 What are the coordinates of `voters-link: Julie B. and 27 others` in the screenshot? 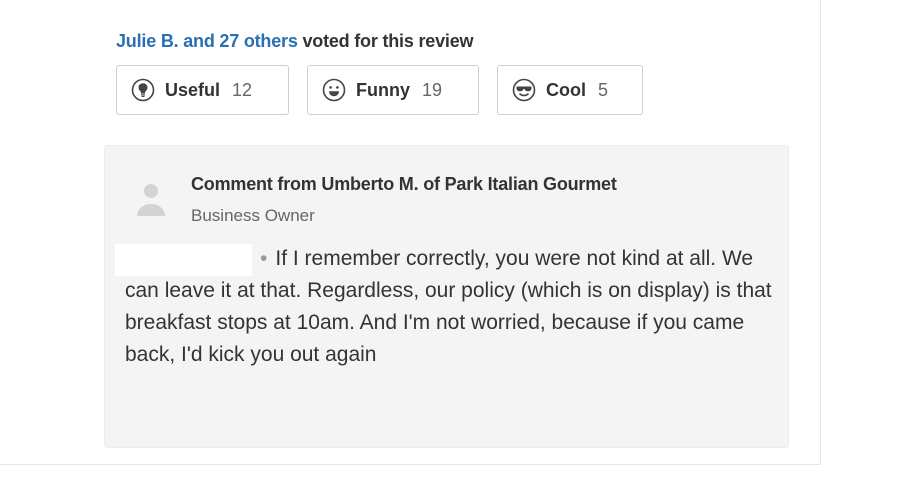 It's located at (207, 41).